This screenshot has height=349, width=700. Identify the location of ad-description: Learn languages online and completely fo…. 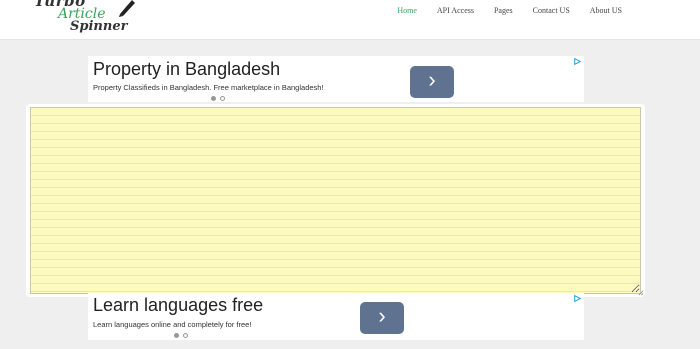
(172, 324).